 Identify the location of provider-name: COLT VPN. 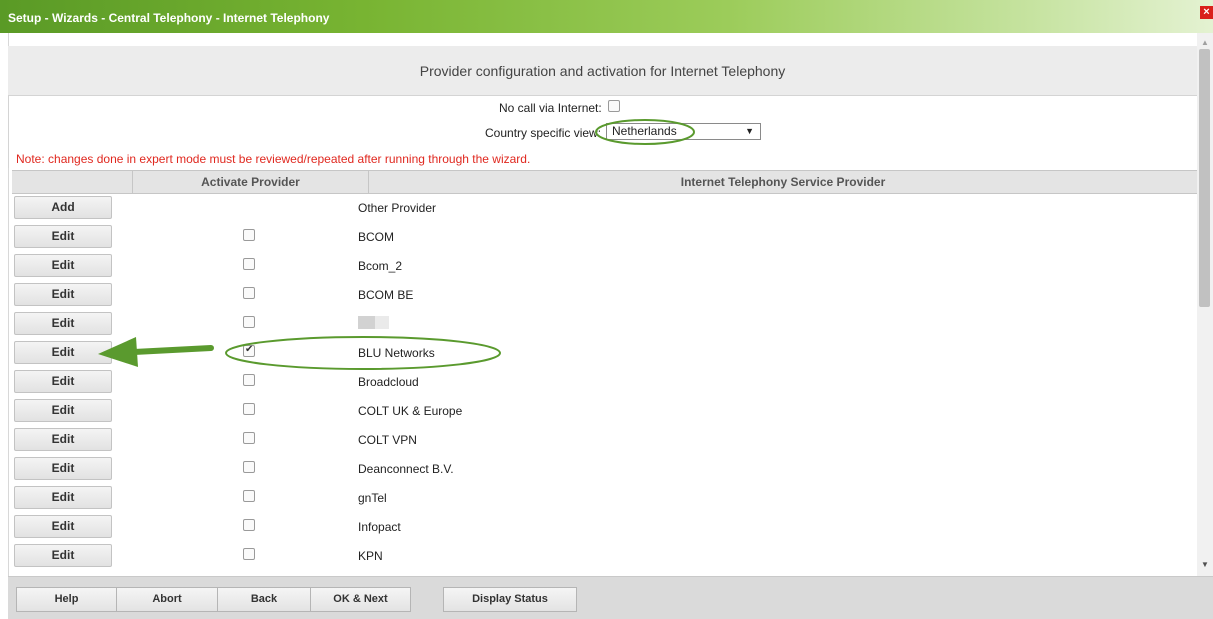
(387, 440).